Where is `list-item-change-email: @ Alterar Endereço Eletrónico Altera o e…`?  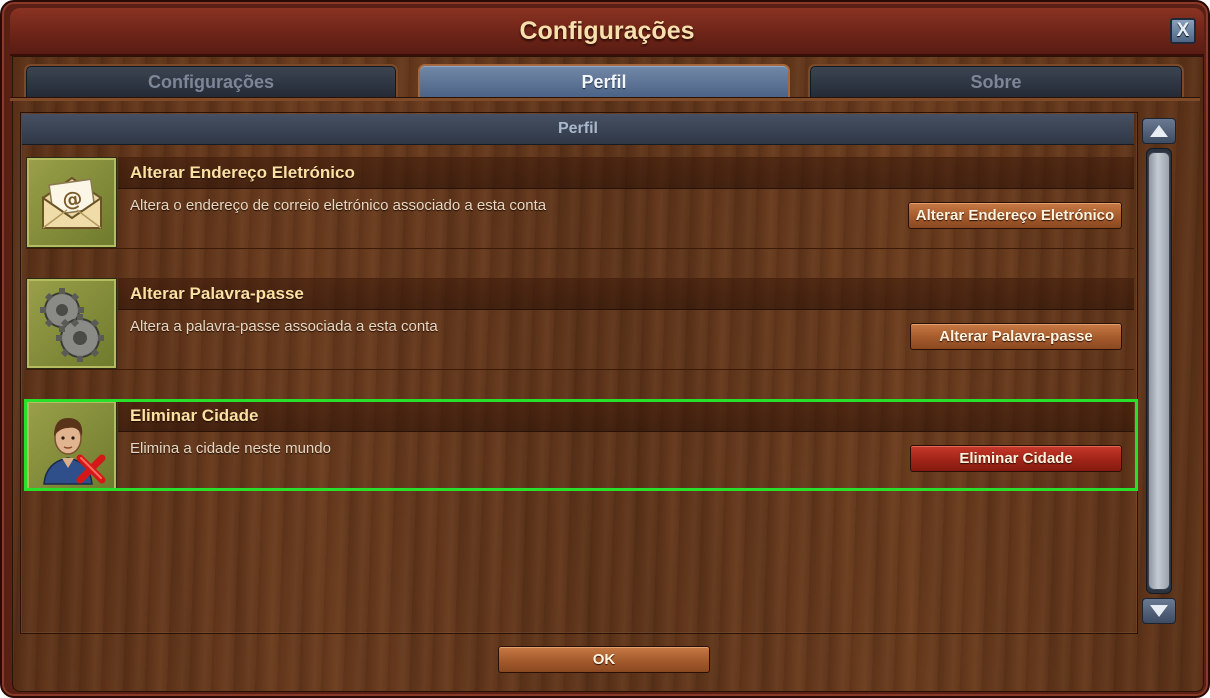 list-item-change-email: @ Alterar Endereço Eletrónico Altera o e… is located at coordinates (580, 203).